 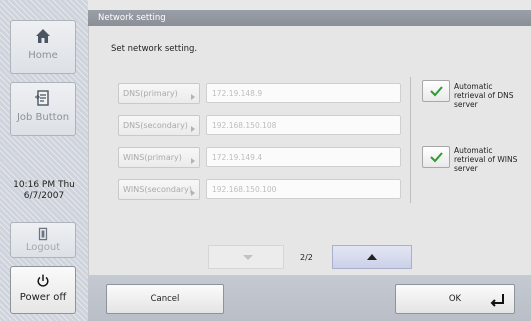 I want to click on chevron-up-icon, so click(x=372, y=257).